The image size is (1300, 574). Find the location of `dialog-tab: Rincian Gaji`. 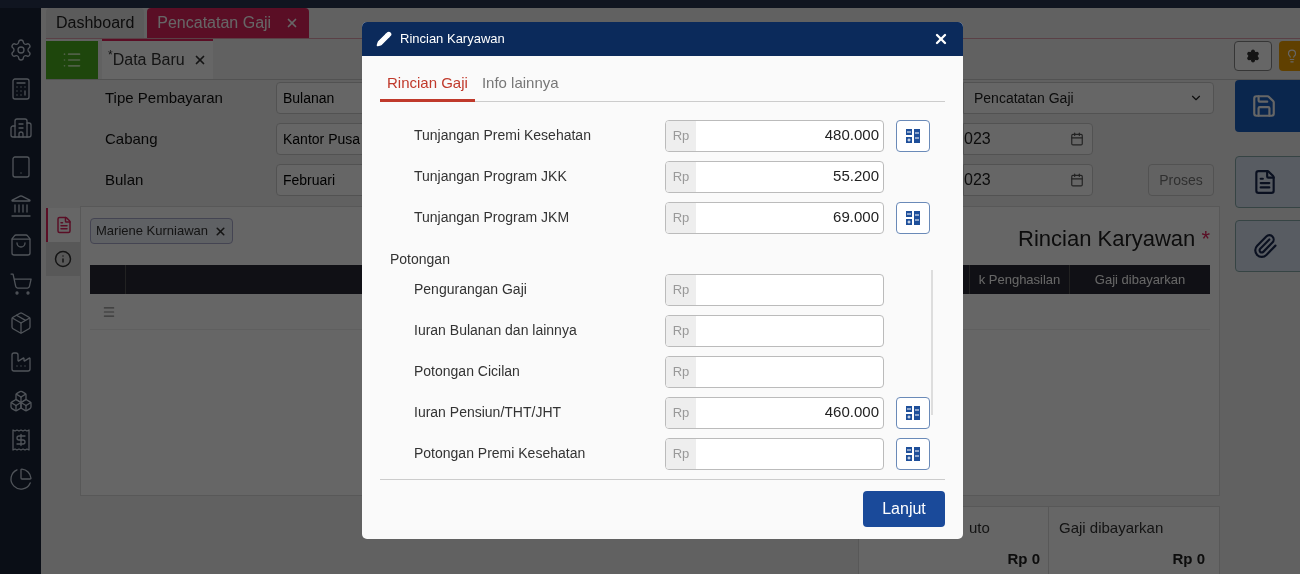

dialog-tab: Rincian Gaji is located at coordinates (427, 84).